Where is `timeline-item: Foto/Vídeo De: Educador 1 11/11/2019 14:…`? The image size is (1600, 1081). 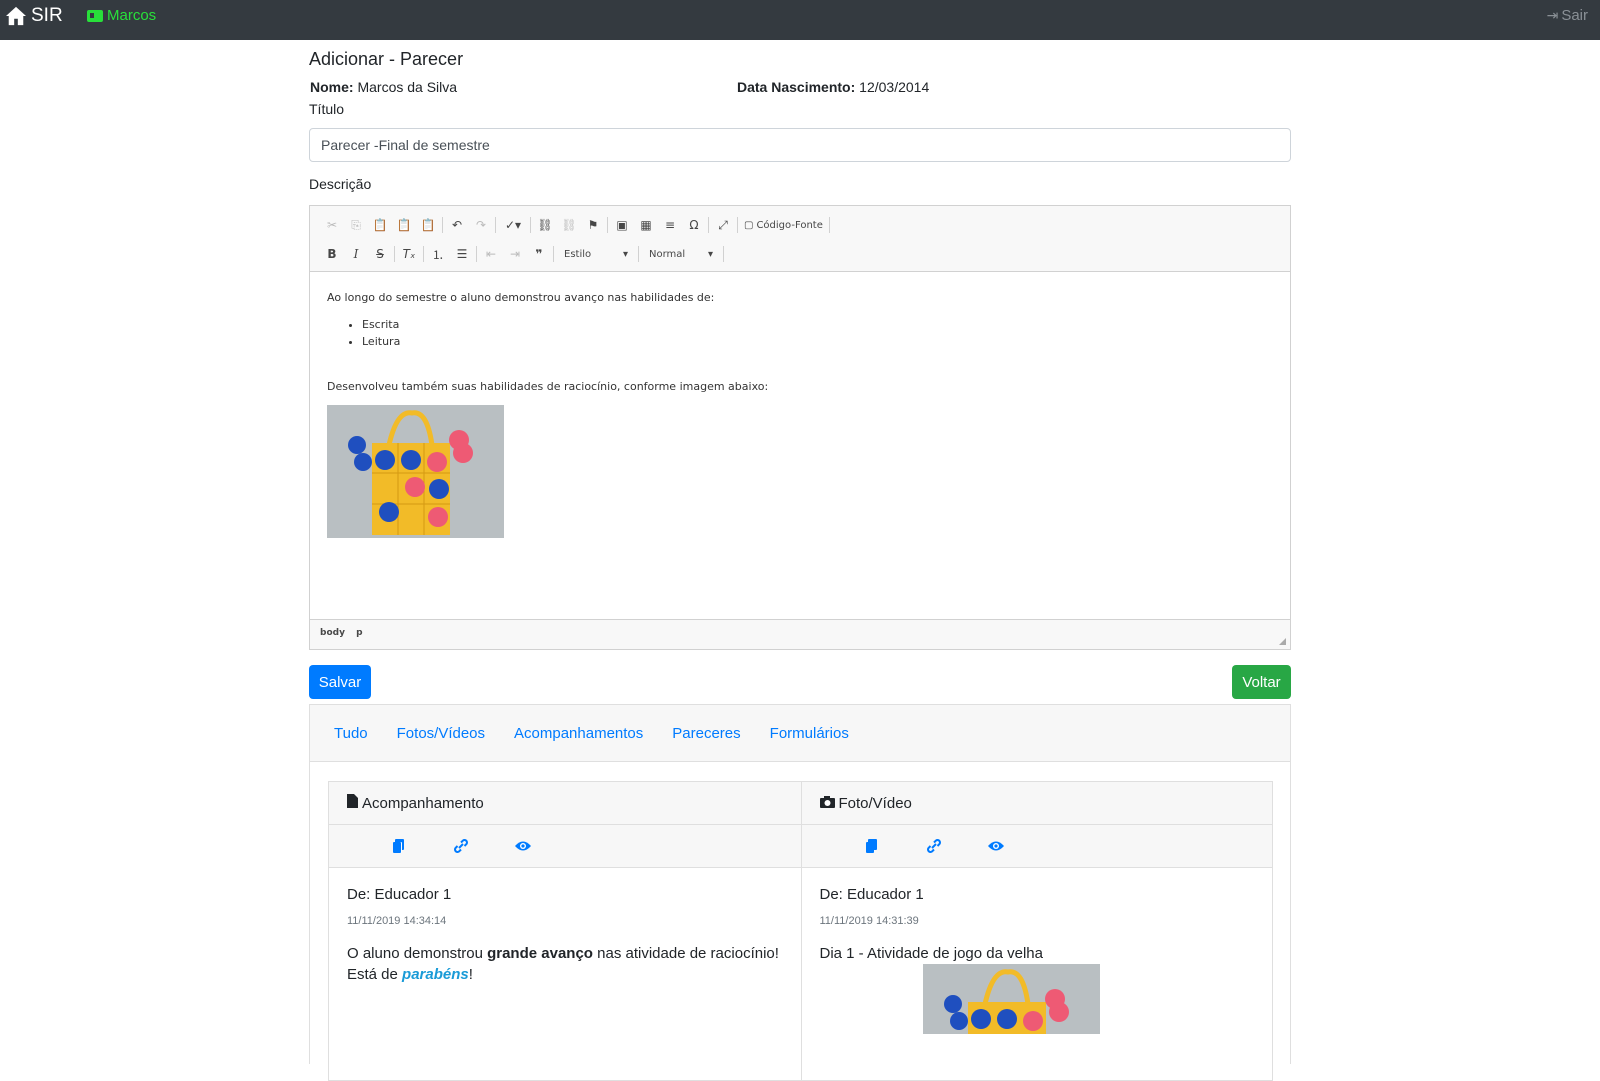 timeline-item: Foto/Vídeo De: Educador 1 11/11/2019 14:… is located at coordinates (1036, 931).